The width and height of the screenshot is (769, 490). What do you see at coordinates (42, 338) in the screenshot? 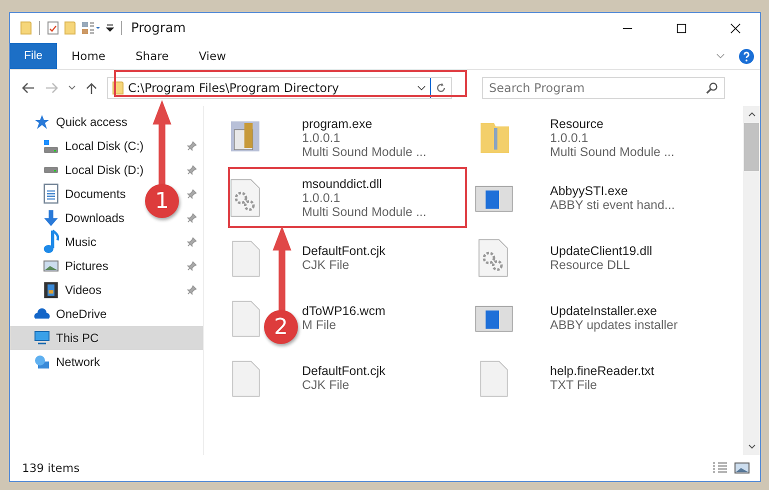
I see `monitor-icon` at bounding box center [42, 338].